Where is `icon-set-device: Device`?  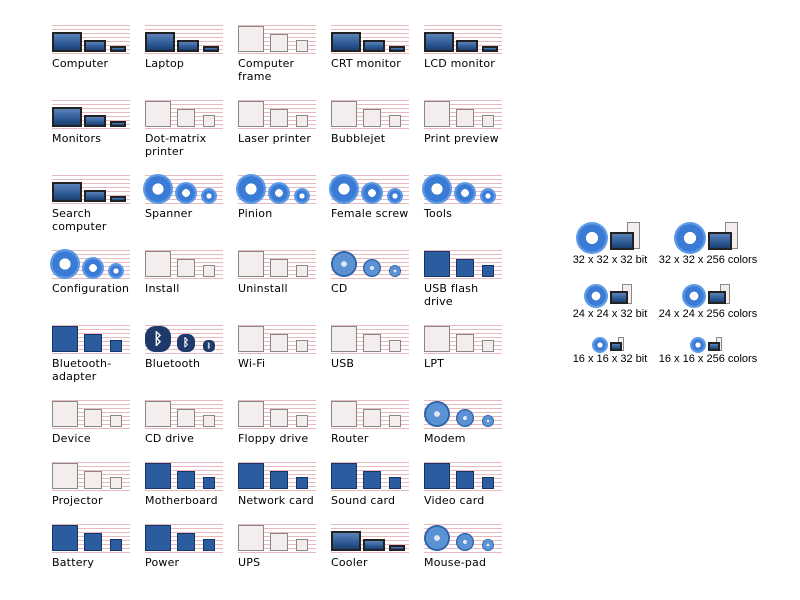
icon-set-device: Device is located at coordinates (97, 421).